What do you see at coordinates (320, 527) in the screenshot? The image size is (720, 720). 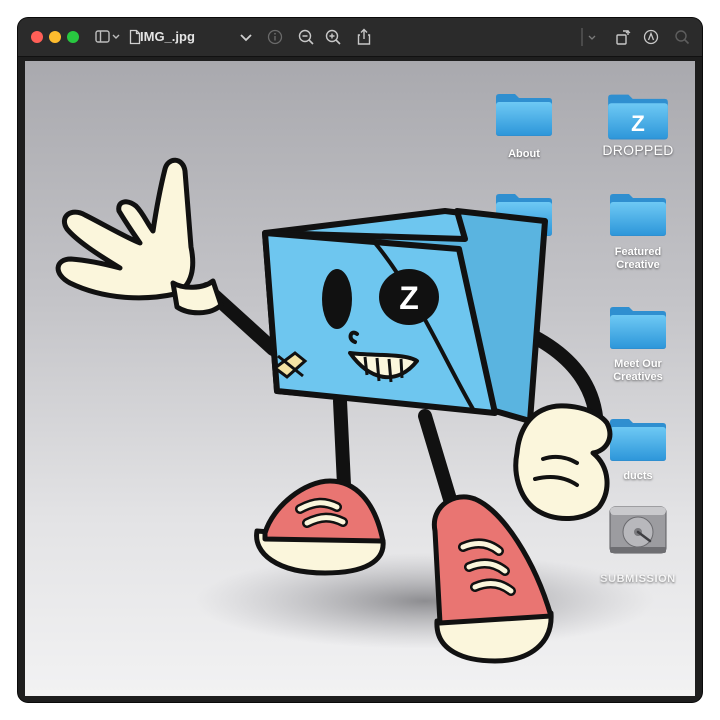 I see `left-shoe` at bounding box center [320, 527].